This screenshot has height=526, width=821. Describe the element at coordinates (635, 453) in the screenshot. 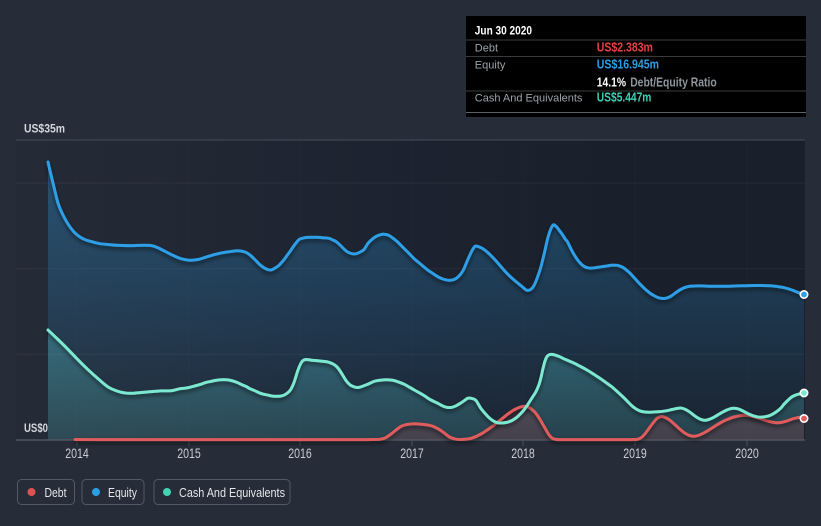

I see `svg-text: 2019` at that location.